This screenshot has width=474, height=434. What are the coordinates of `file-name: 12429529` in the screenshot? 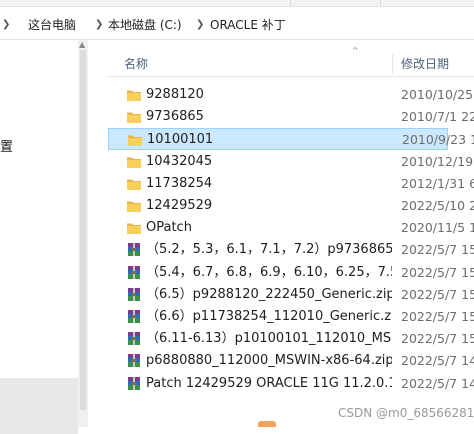 It's located at (179, 205).